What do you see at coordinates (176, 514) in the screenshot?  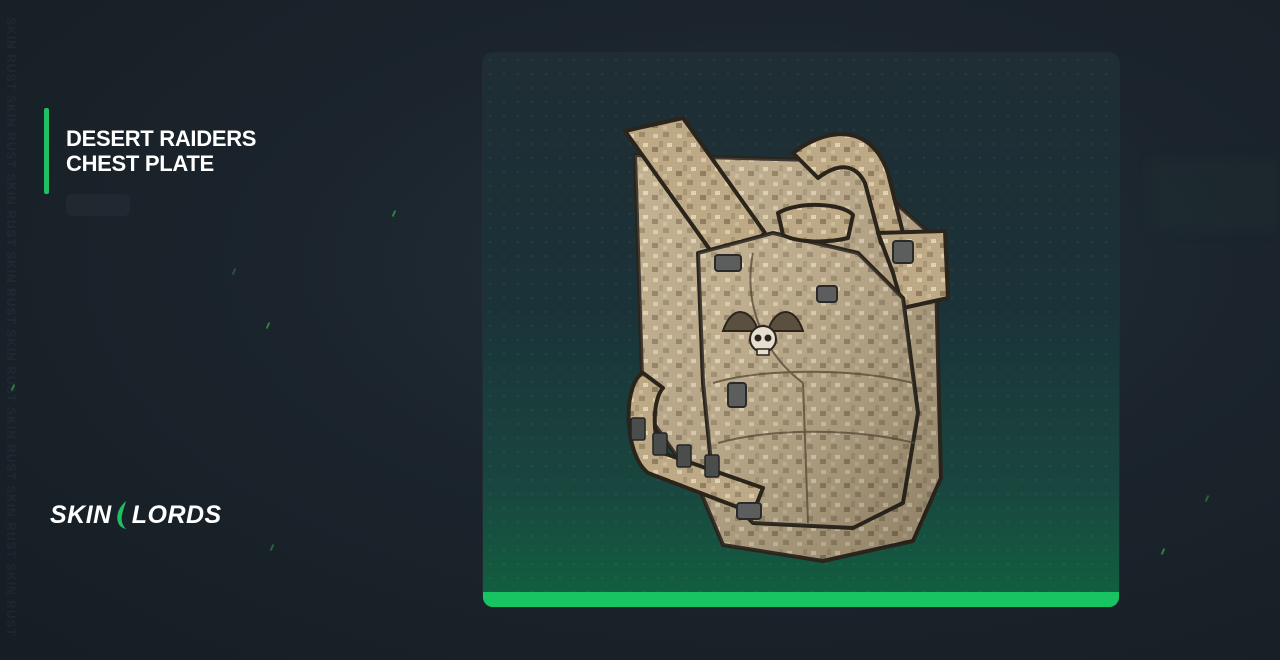 I see `brand-logo-right: LORDS` at bounding box center [176, 514].